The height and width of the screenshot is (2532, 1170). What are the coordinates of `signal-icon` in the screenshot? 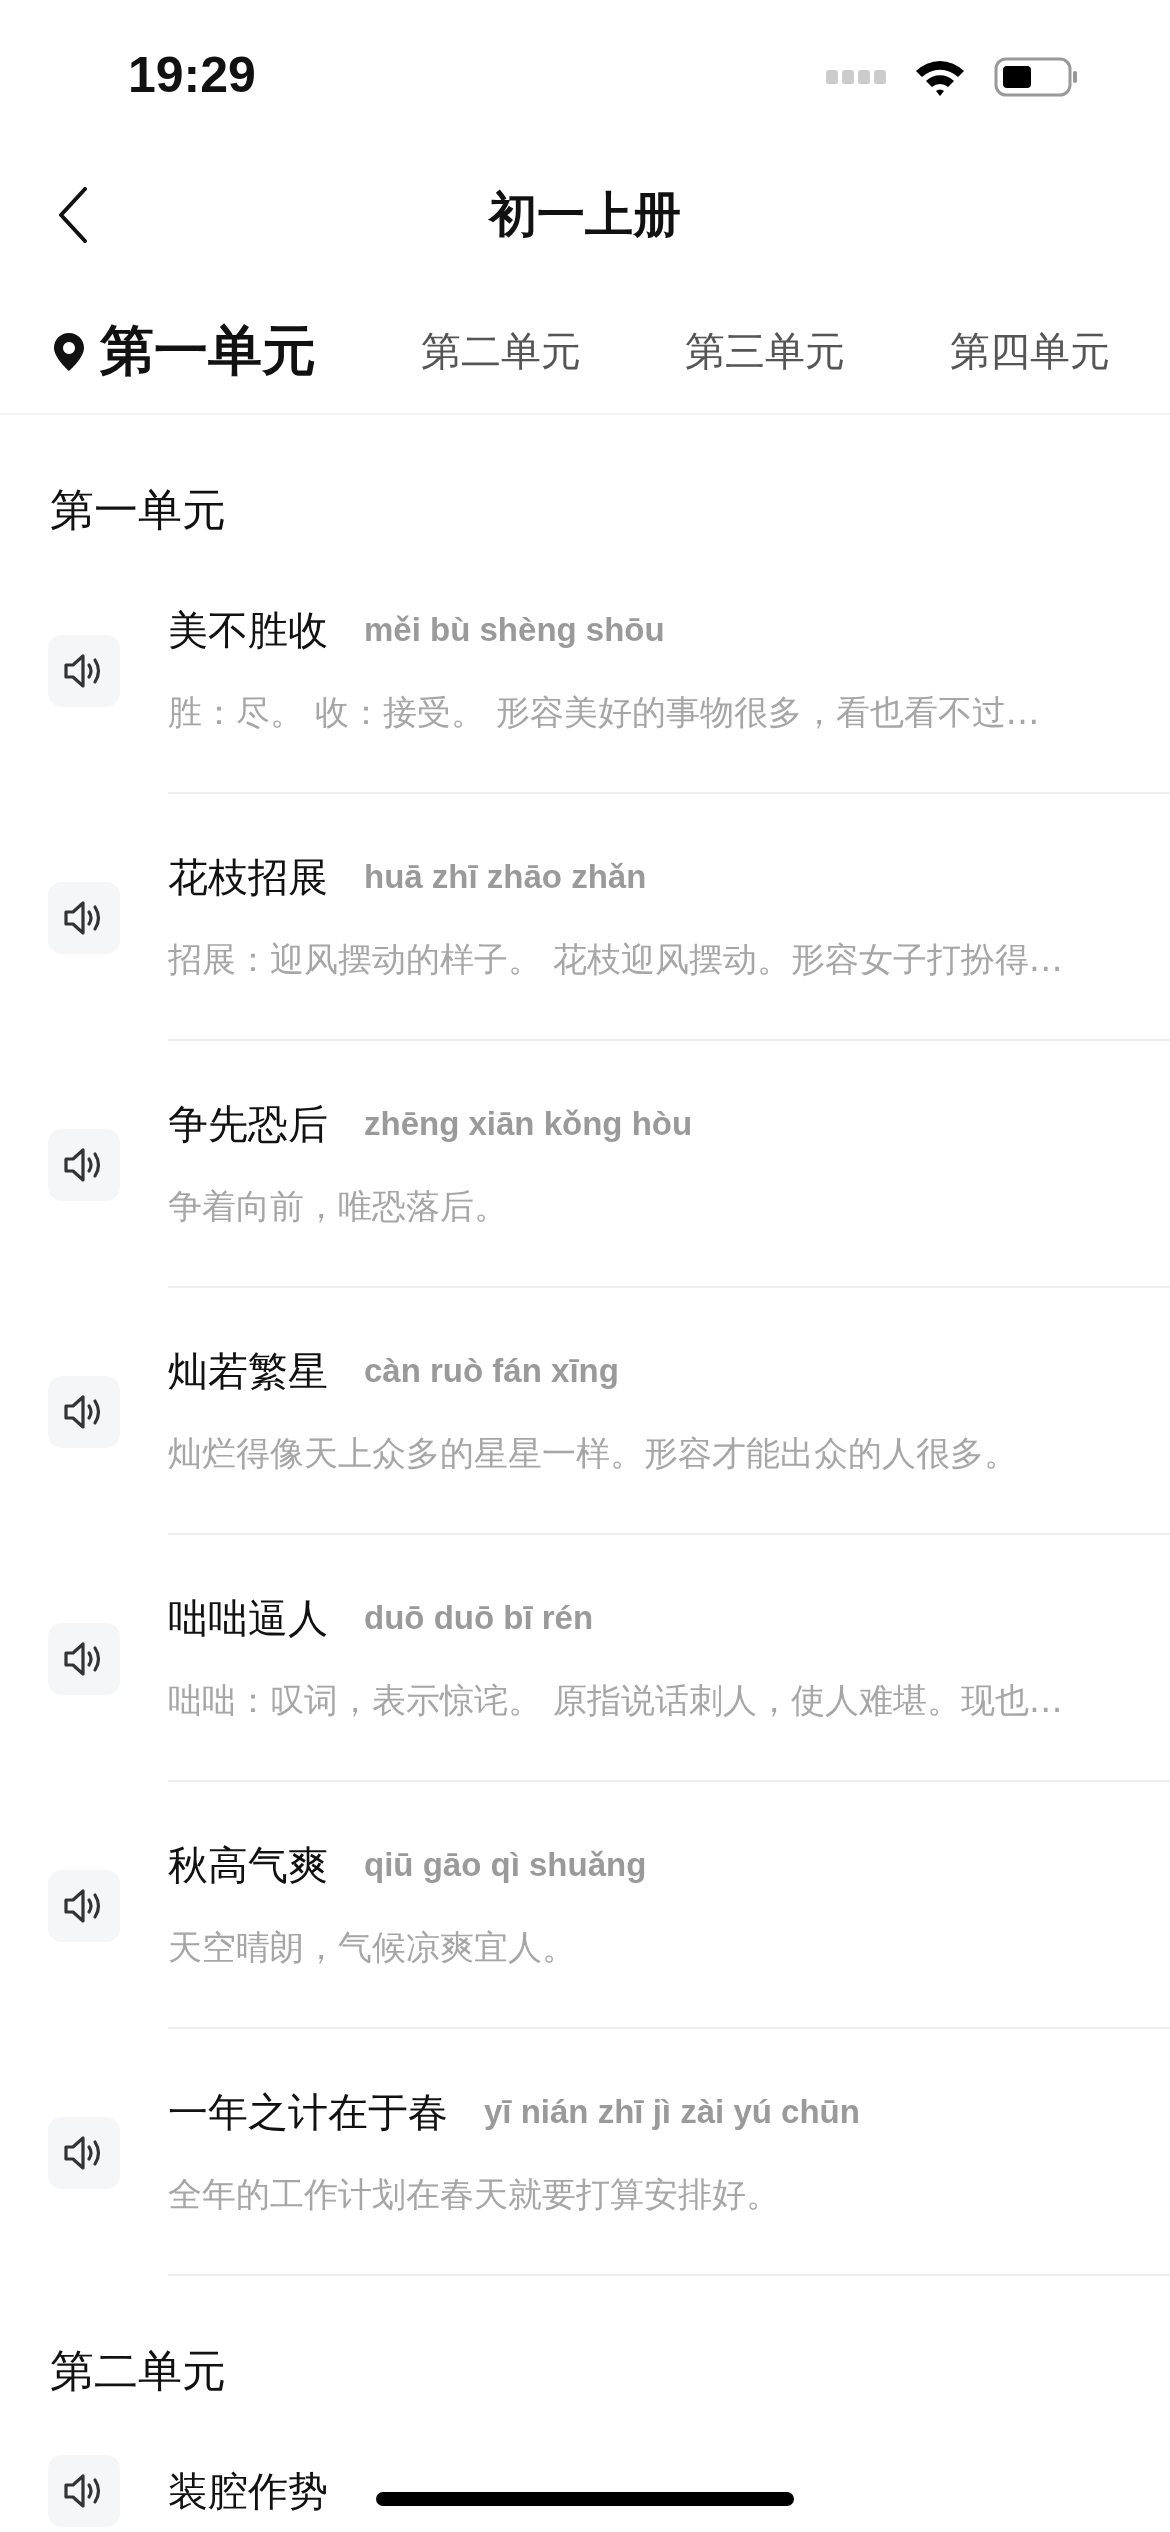 It's located at (856, 77).